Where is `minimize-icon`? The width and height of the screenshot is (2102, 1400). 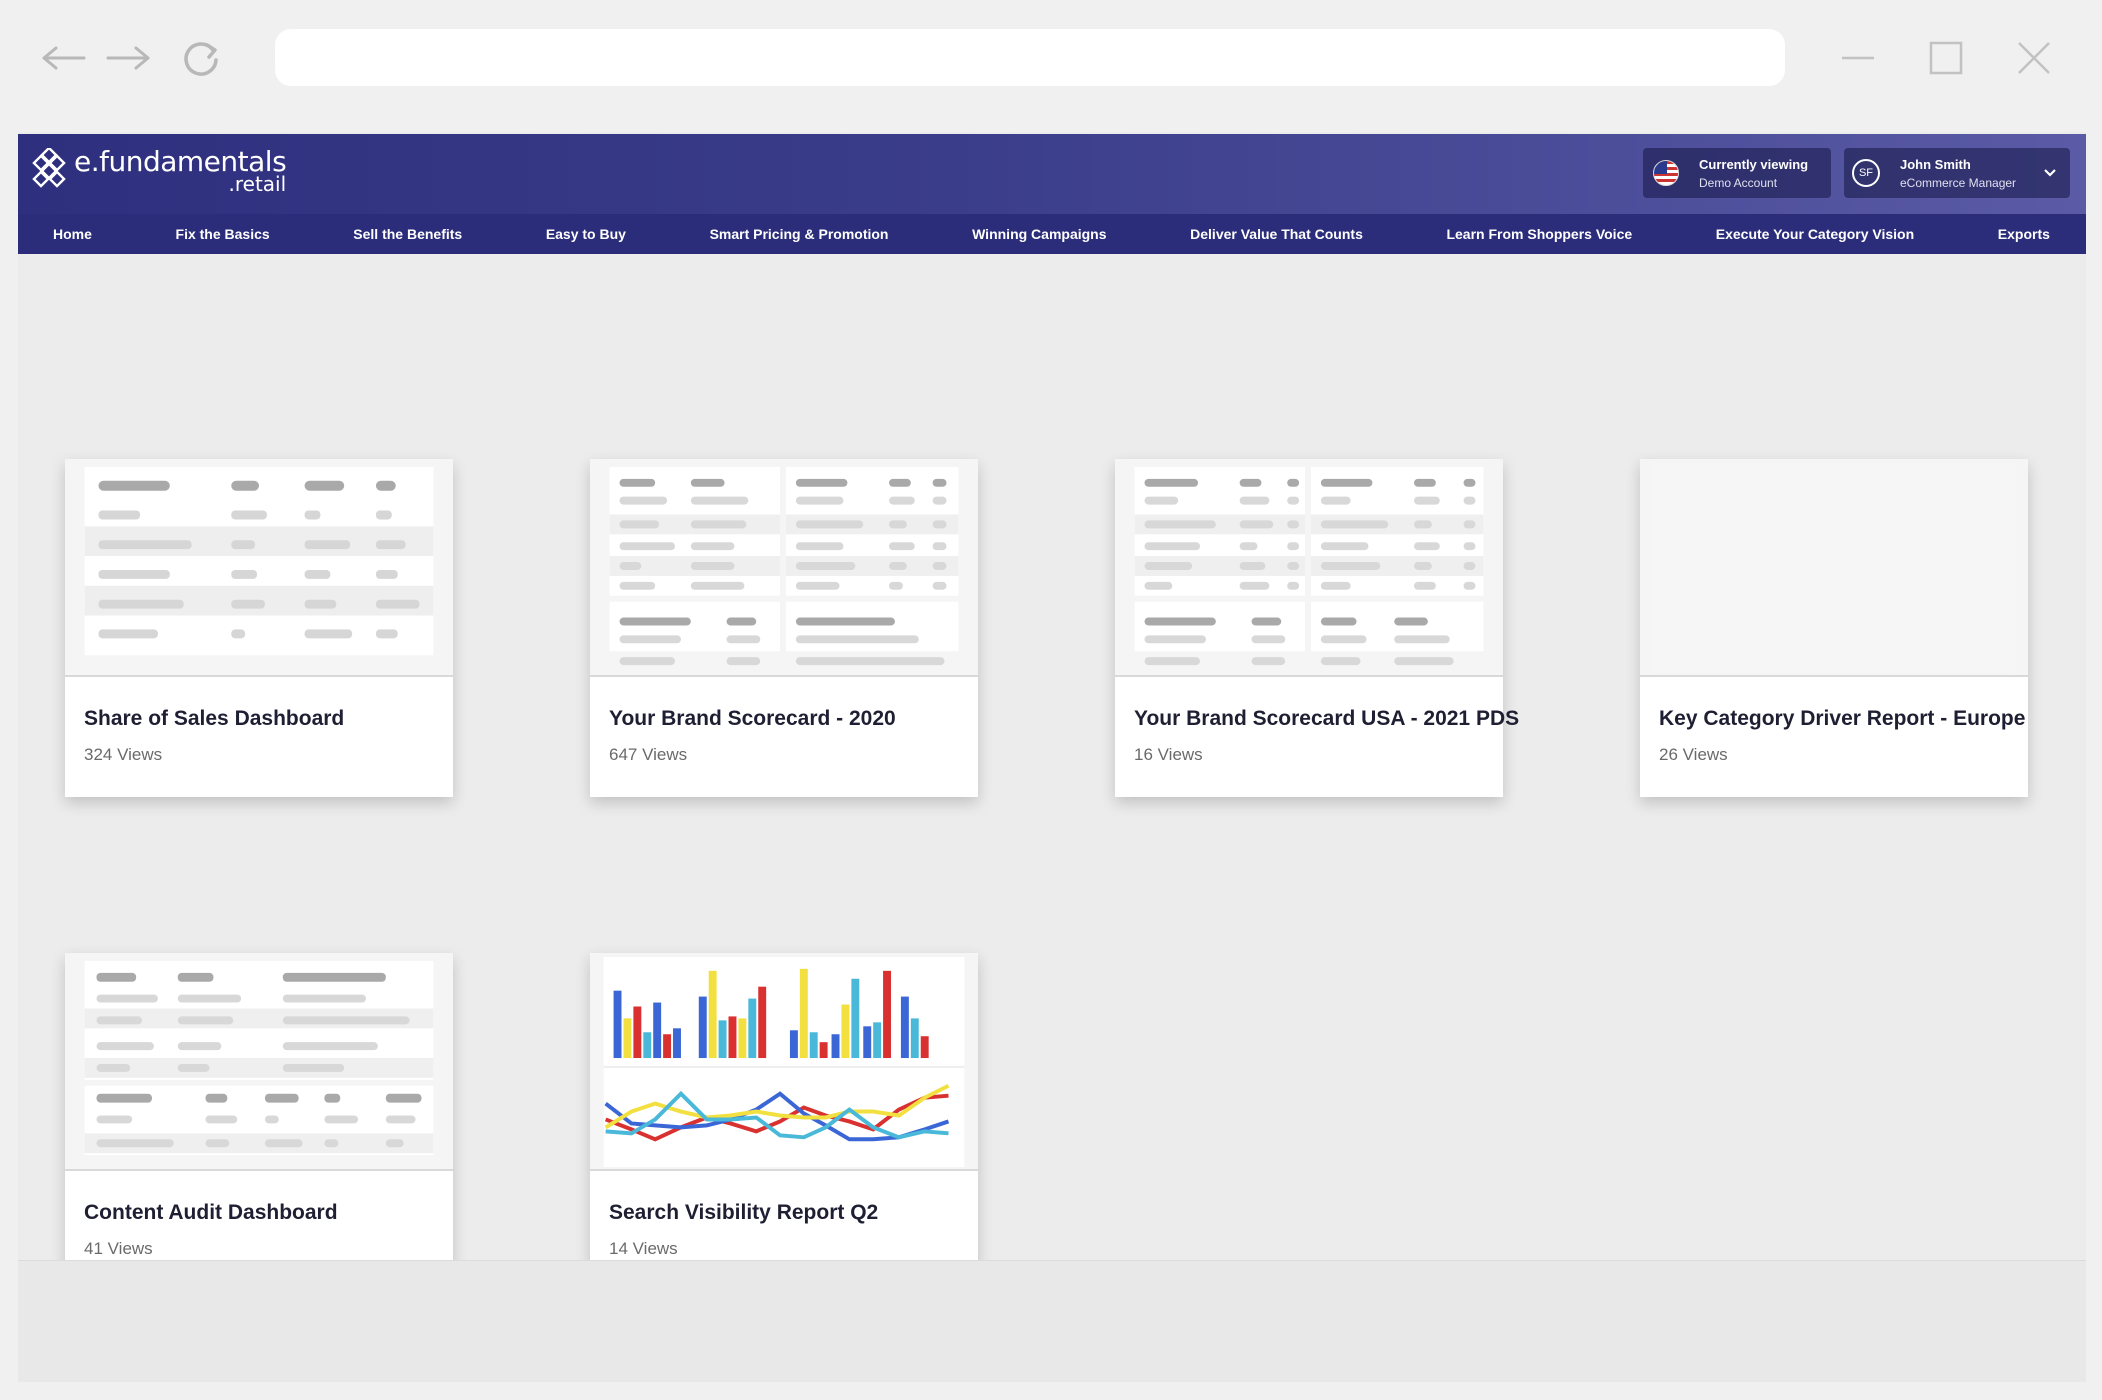
minimize-icon is located at coordinates (1858, 58).